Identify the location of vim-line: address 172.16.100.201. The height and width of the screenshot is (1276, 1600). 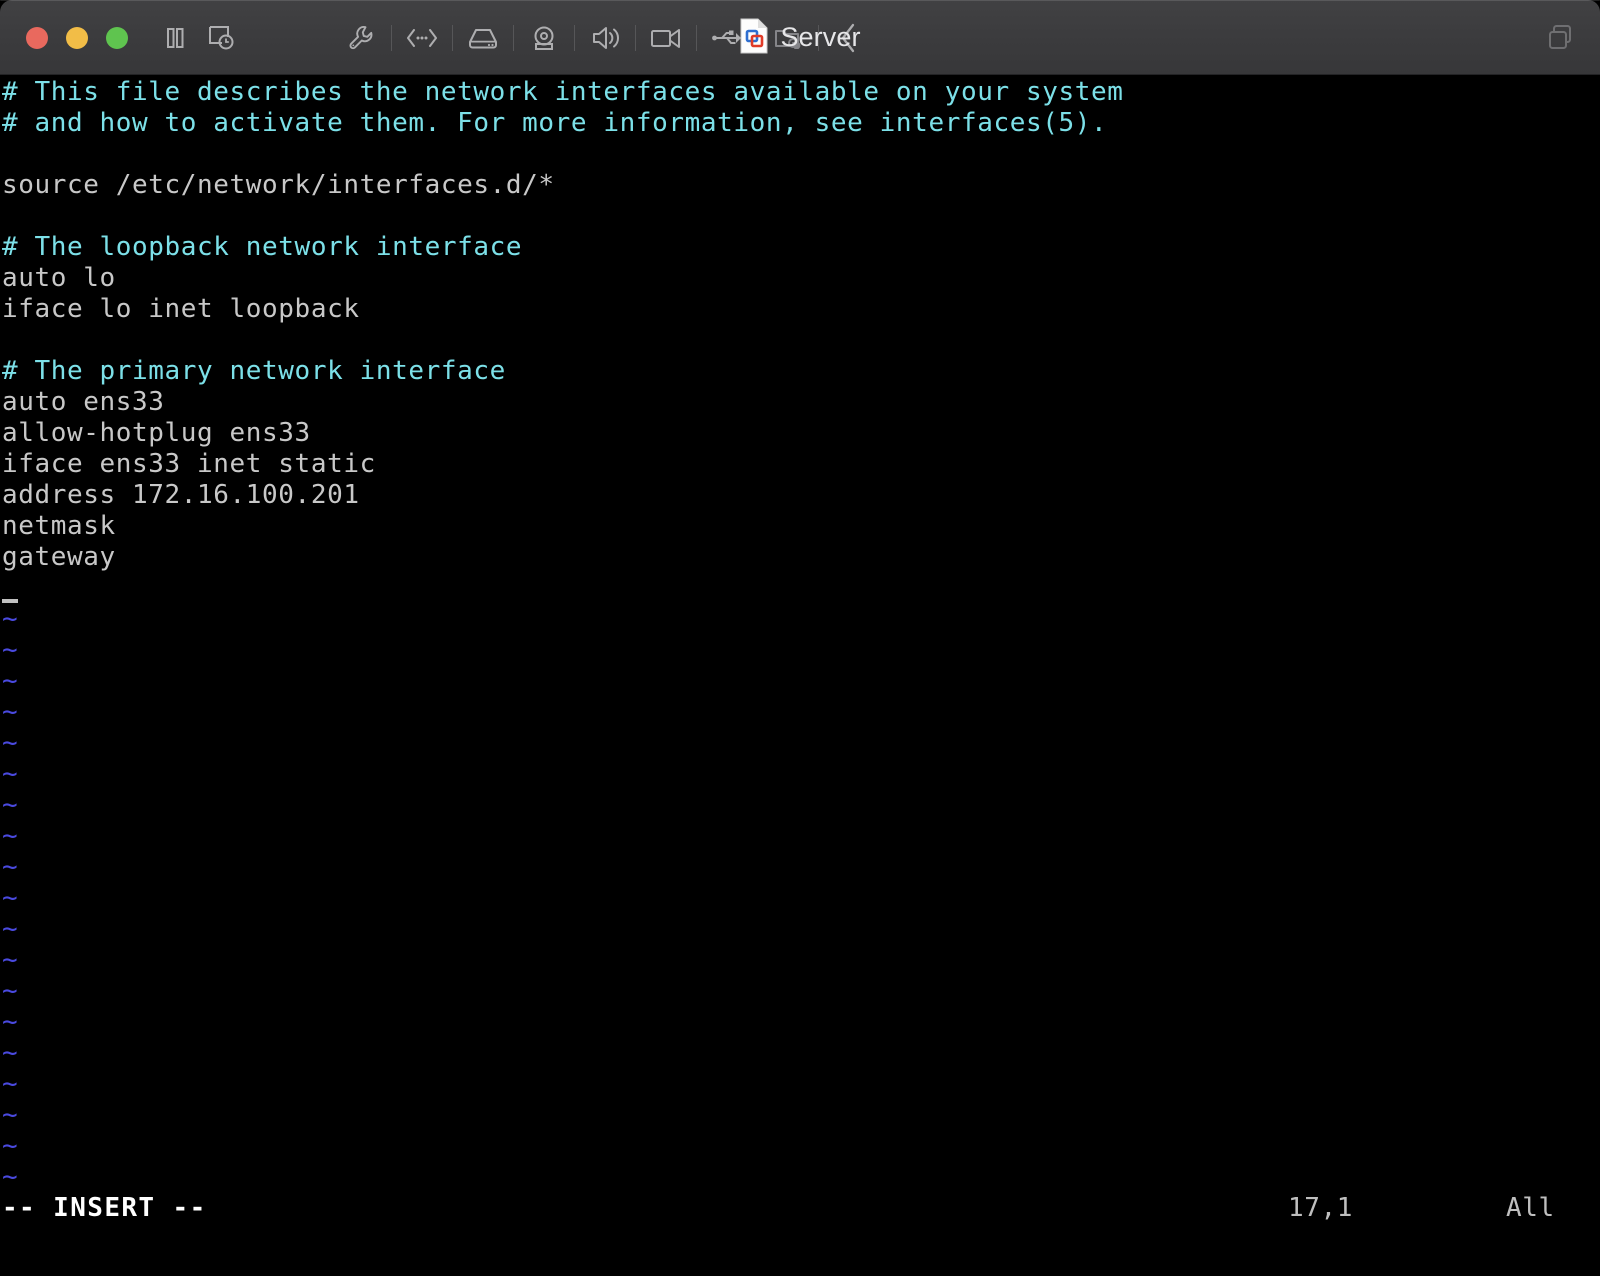
(181, 495).